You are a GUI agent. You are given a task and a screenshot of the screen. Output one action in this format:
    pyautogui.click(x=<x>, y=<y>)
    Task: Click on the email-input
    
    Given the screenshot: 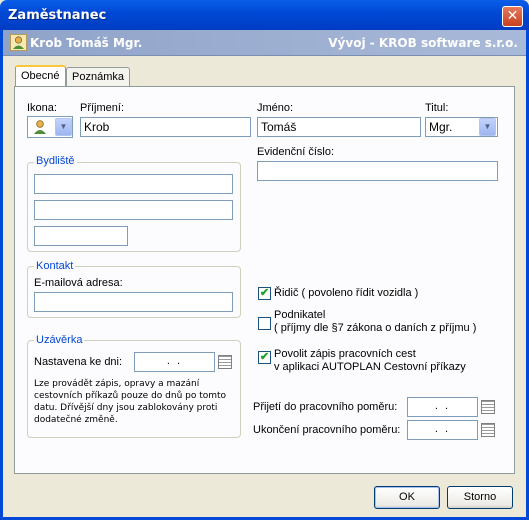 What is the action you would take?
    pyautogui.click(x=133, y=302)
    